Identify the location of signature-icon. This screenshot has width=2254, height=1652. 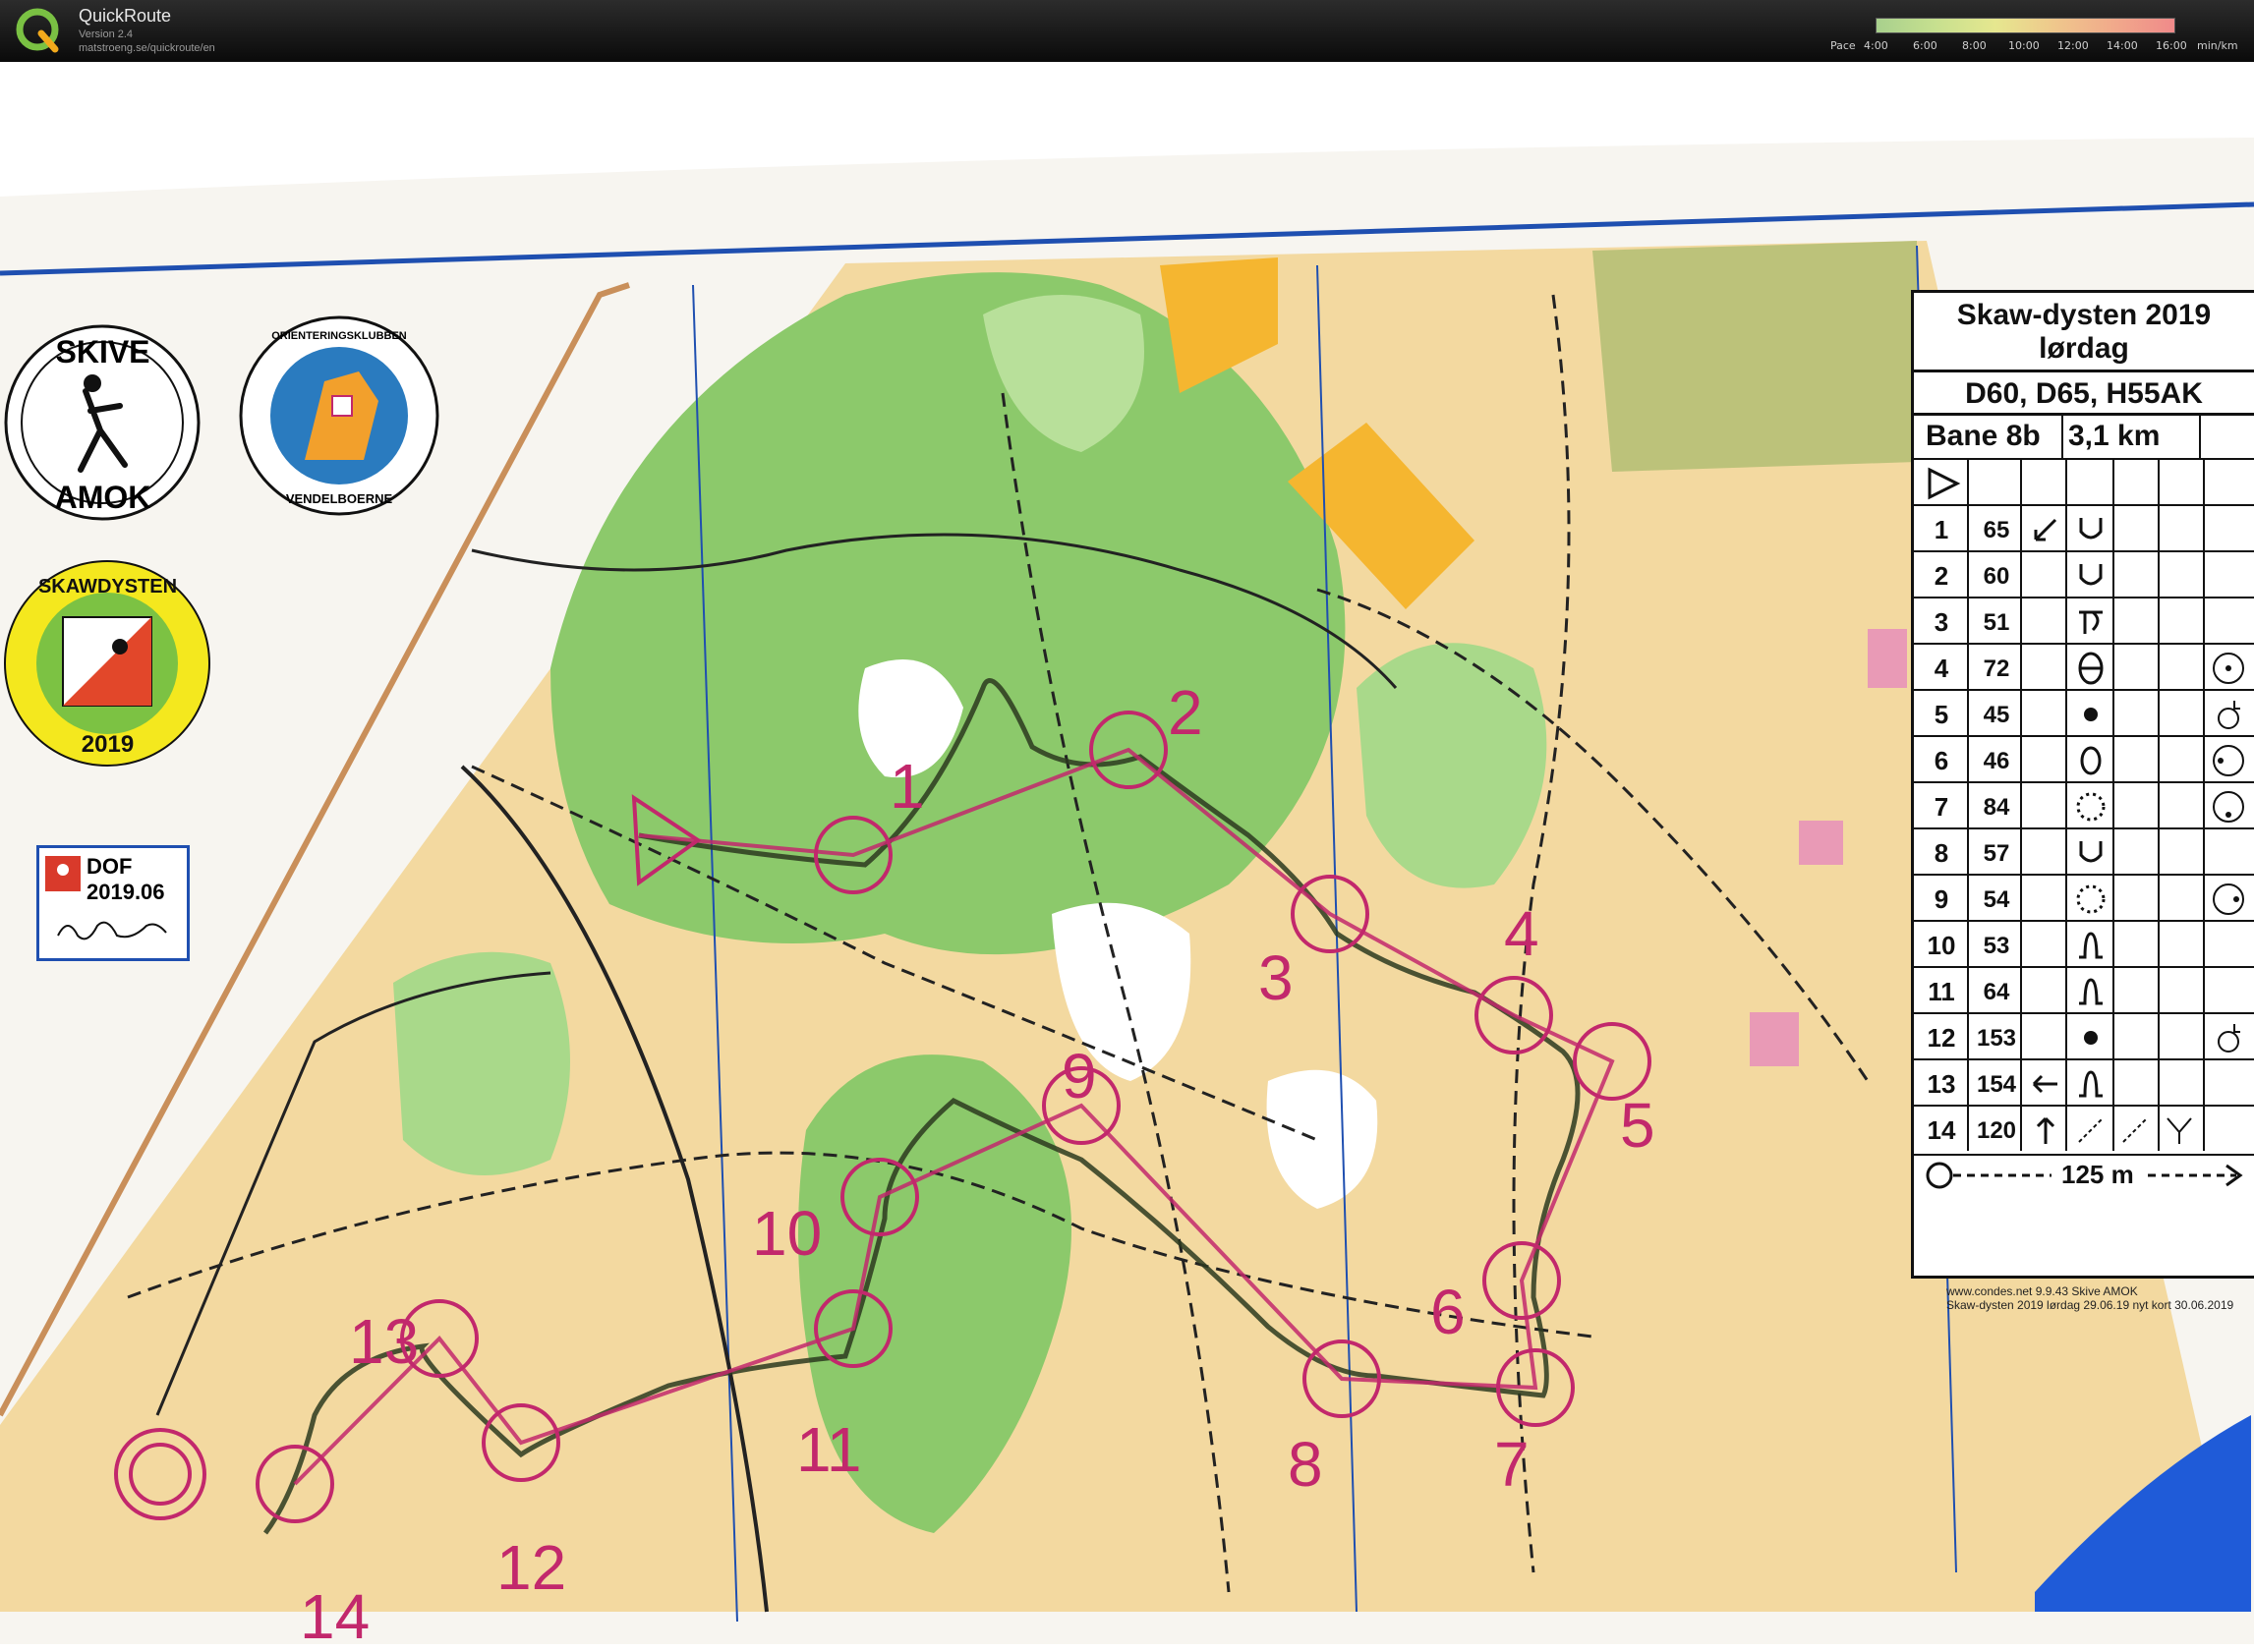
(112, 930).